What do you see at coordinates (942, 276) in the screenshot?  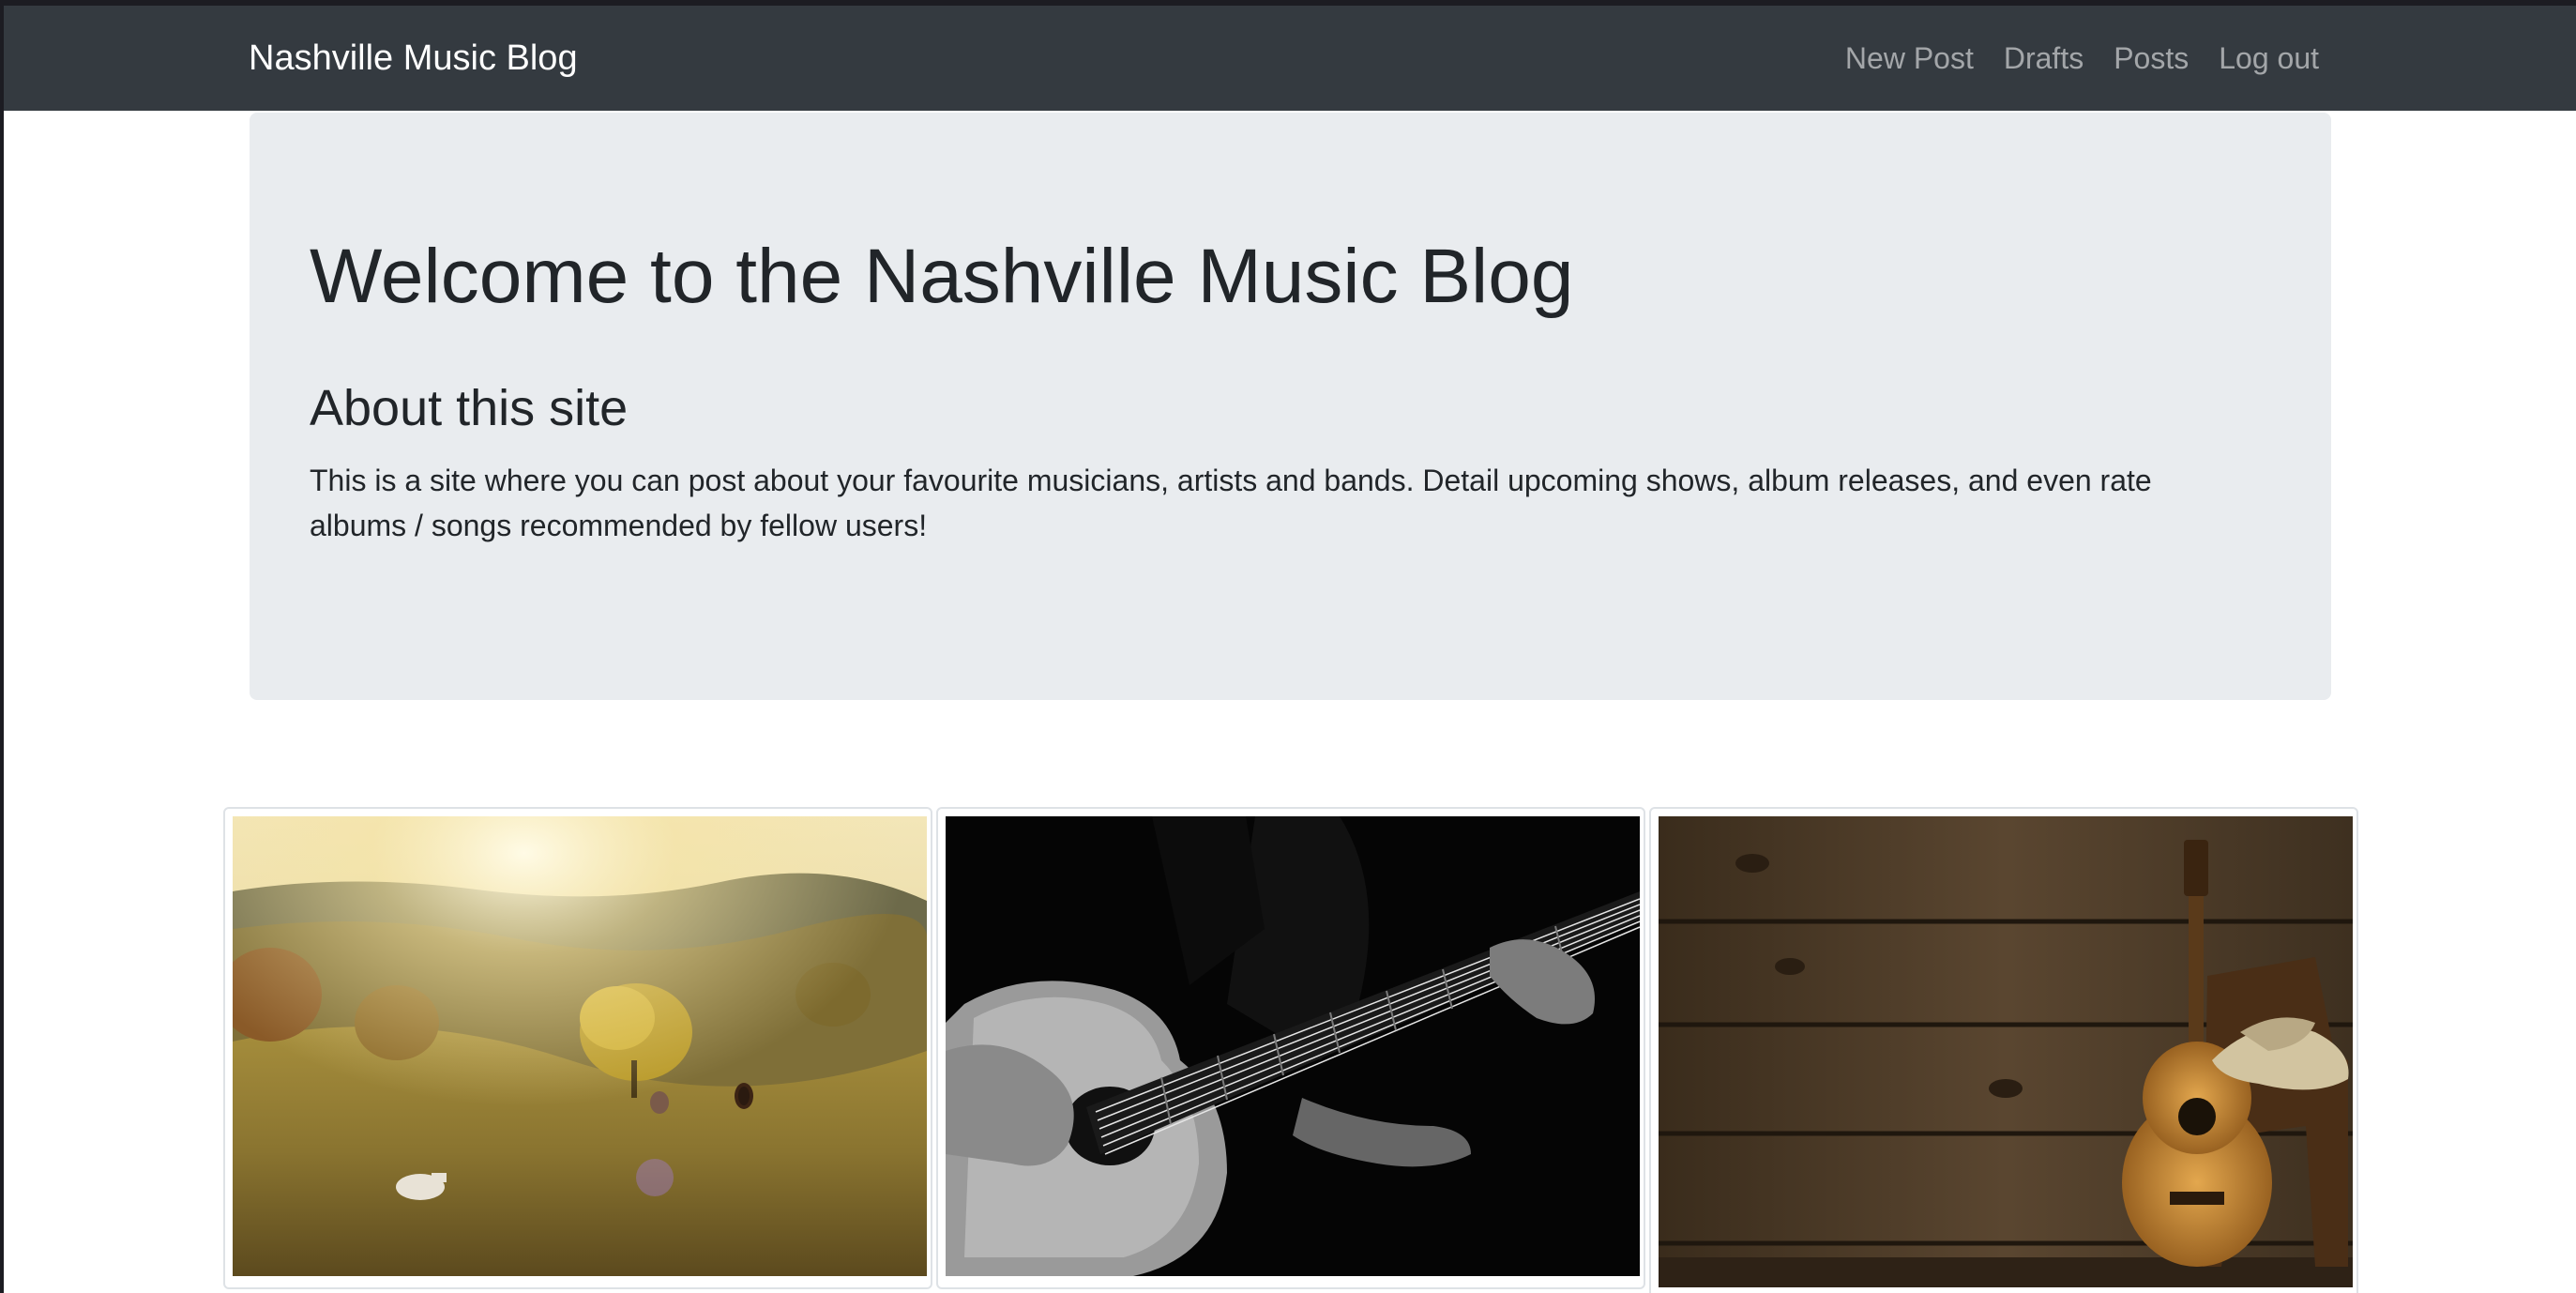 I see `page-title: Welcome to the Nashville Music Blog` at bounding box center [942, 276].